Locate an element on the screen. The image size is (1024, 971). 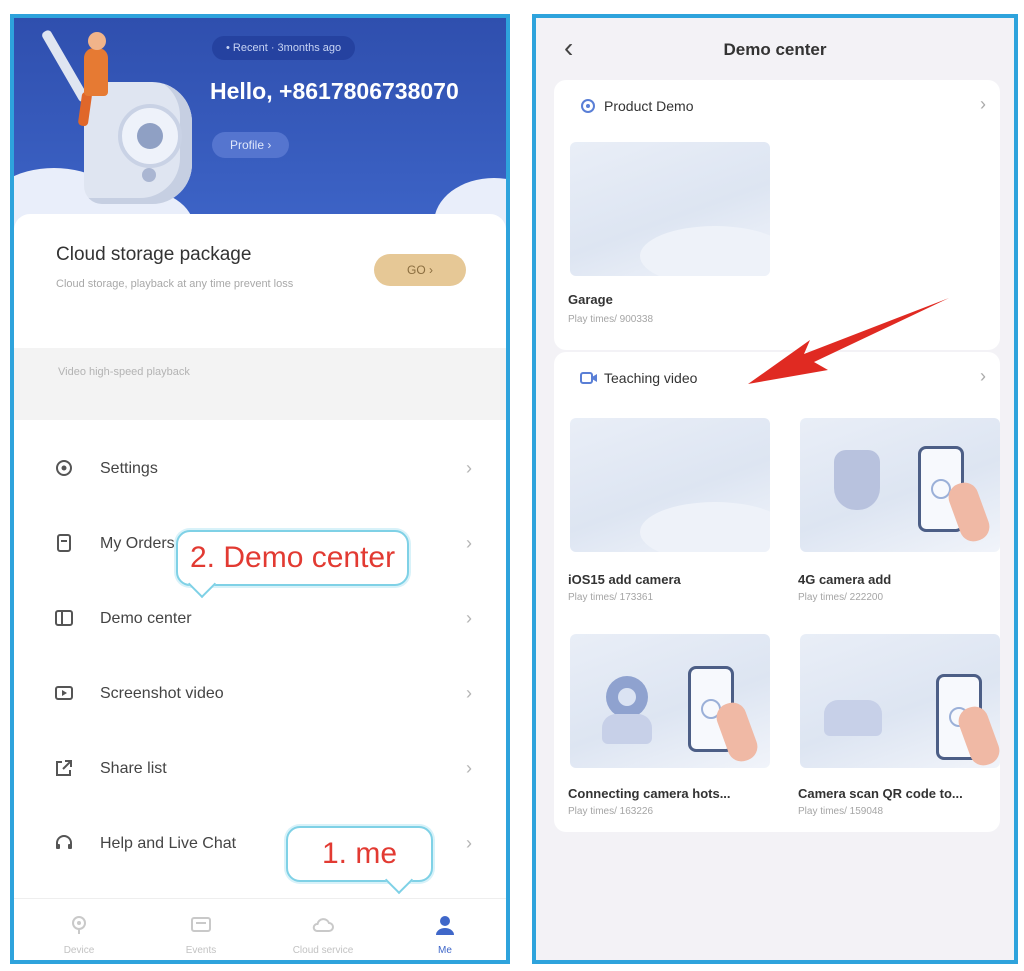
profile-button: Profile › is located at coordinates (251, 145).